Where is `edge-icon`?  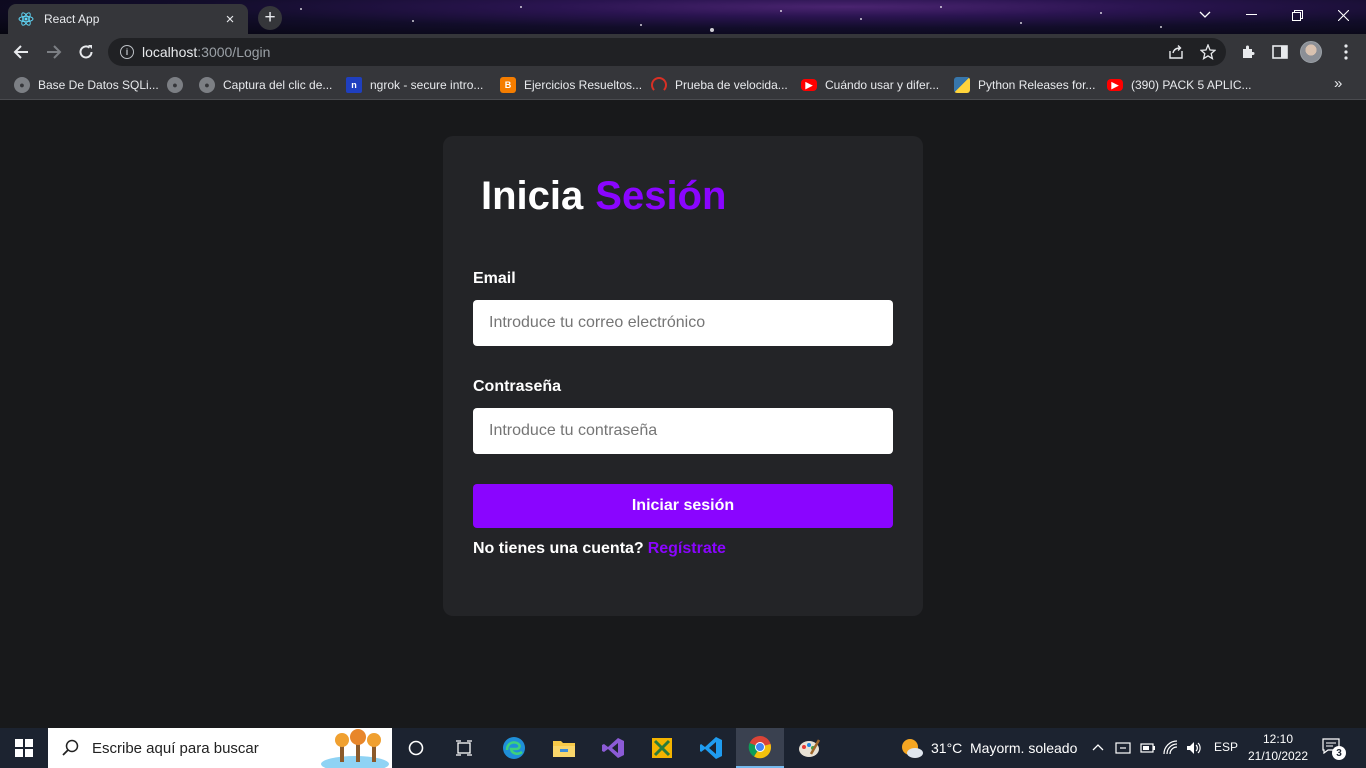
edge-icon is located at coordinates (514, 748).